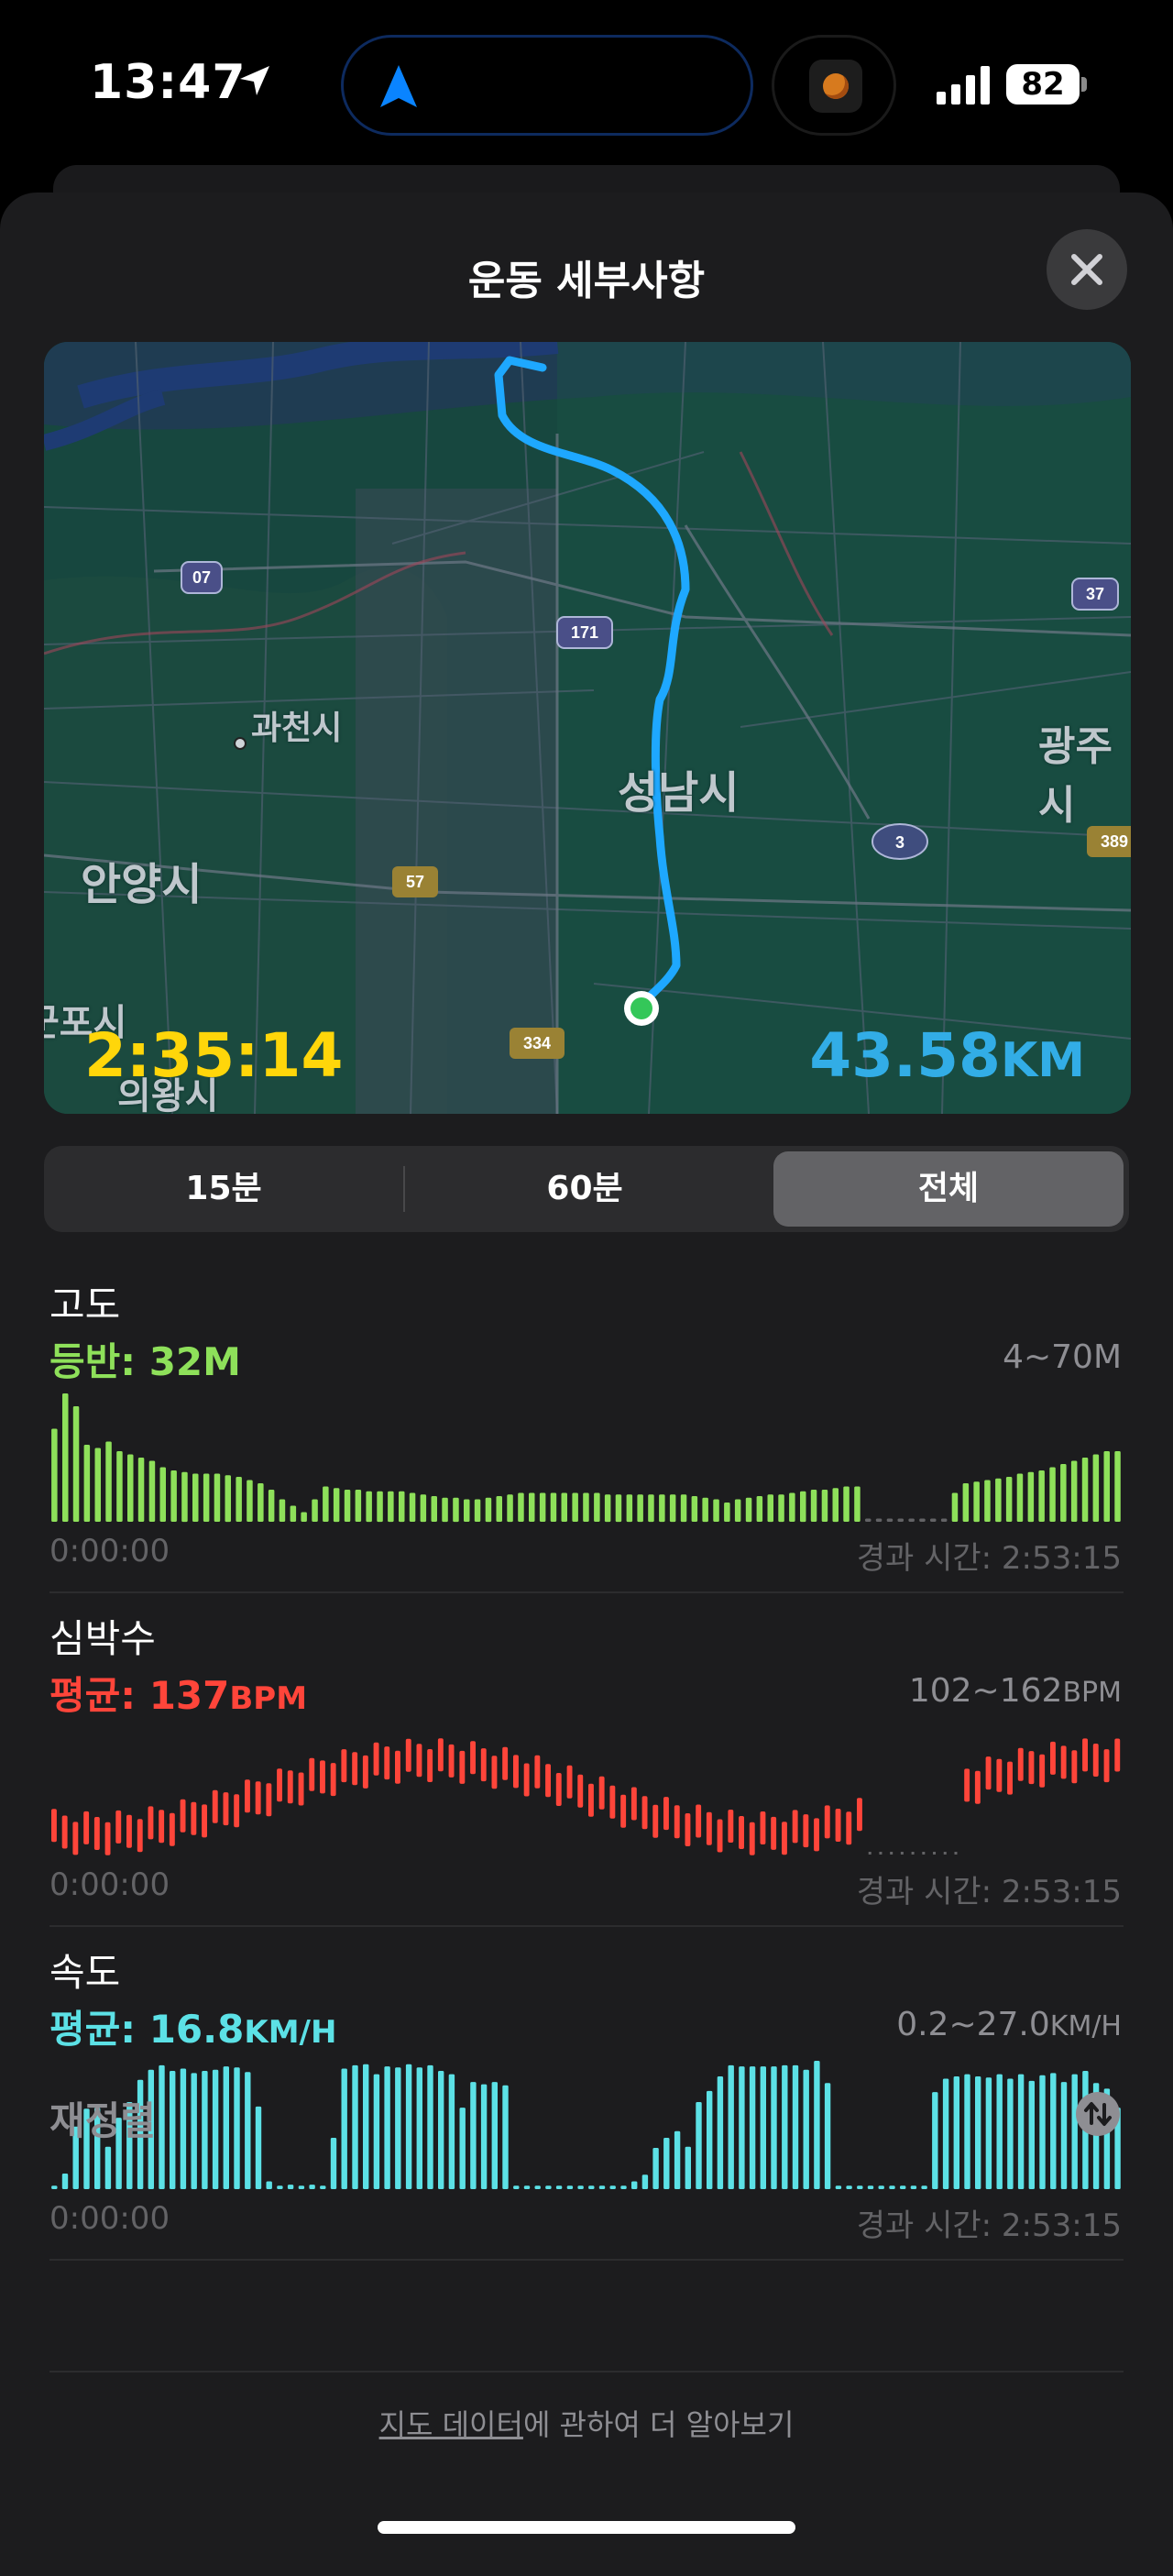  Describe the element at coordinates (947, 1055) in the screenshot. I see `total-distance: 43.58KM` at that location.